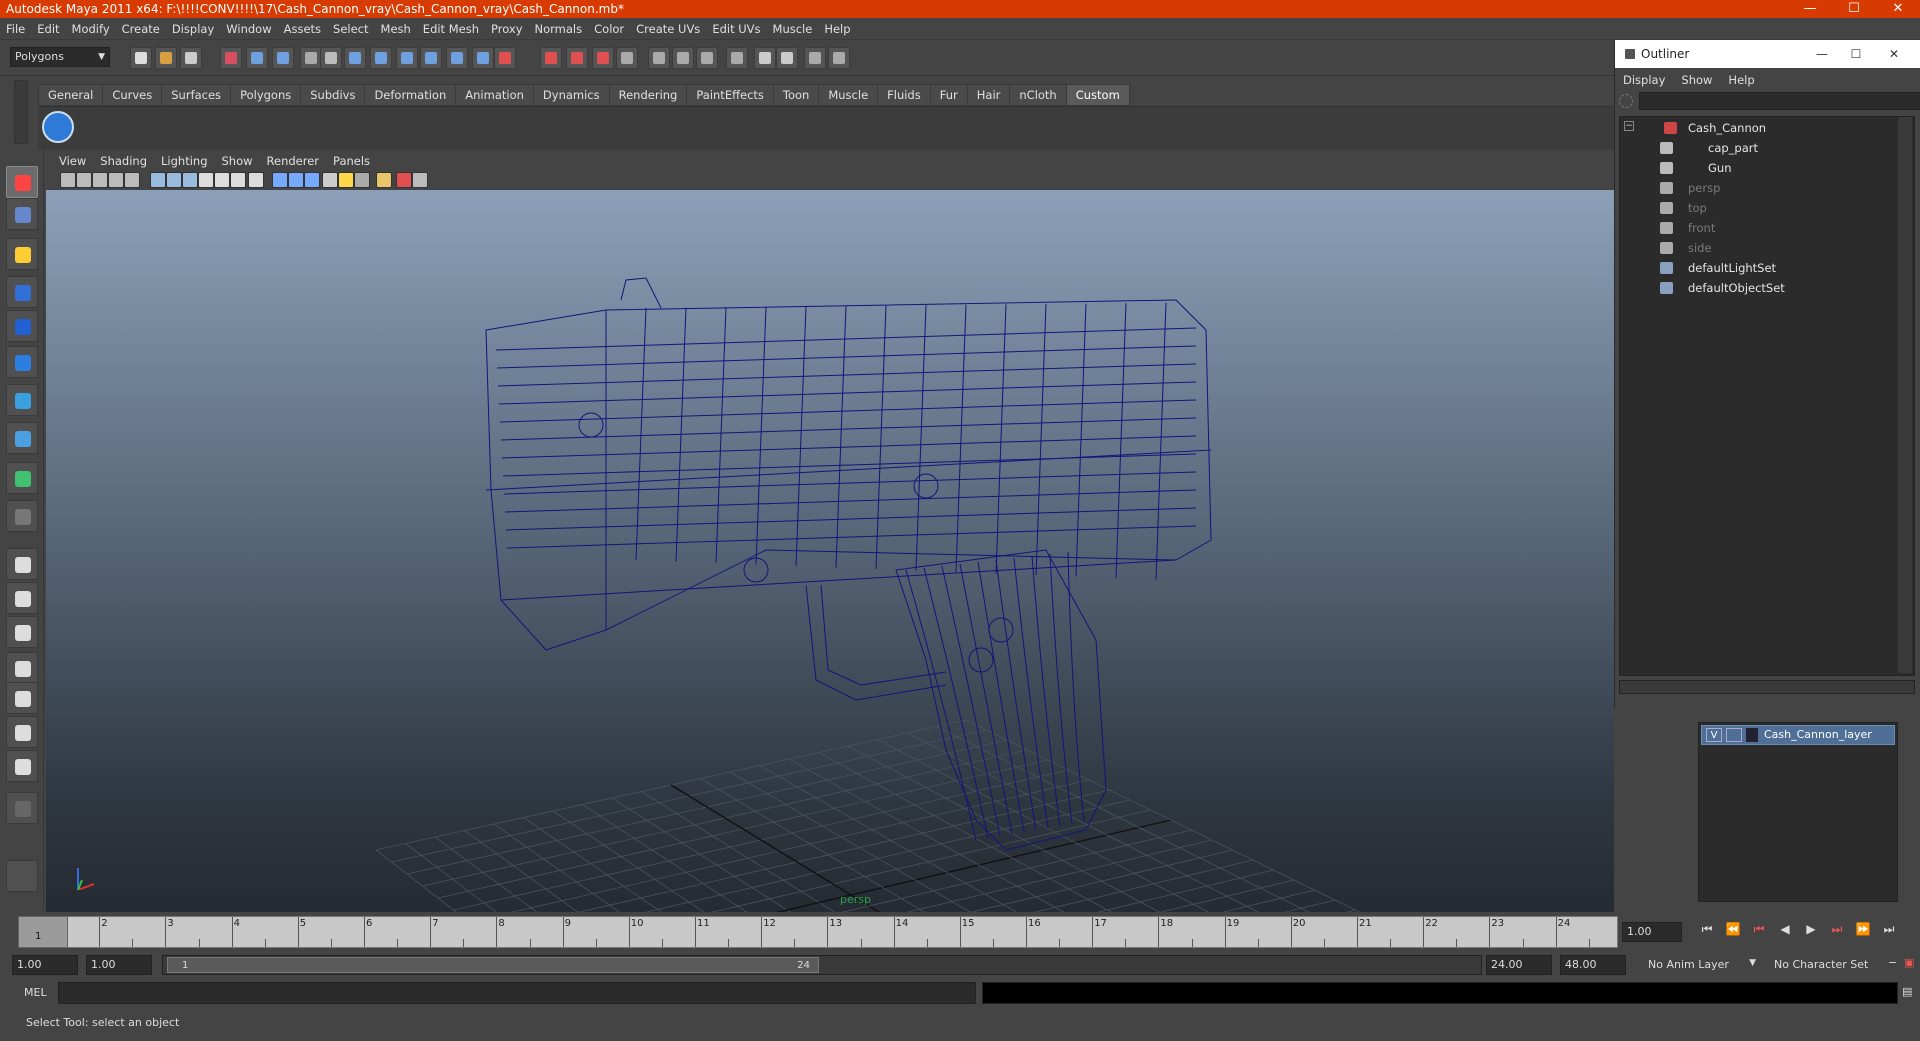 The image size is (1920, 1041). Describe the element at coordinates (822, 965) in the screenshot. I see `range-slider-track: 1 24` at that location.